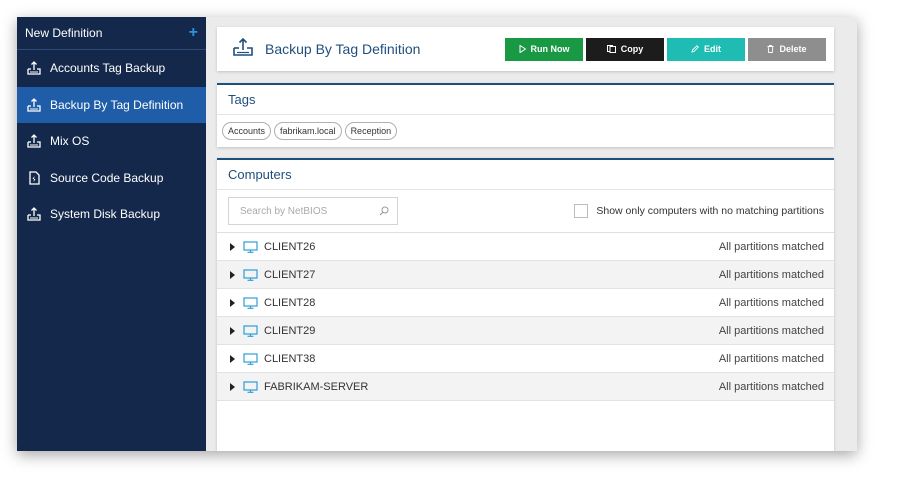 This screenshot has width=905, height=499. I want to click on run-now-label: Run Now, so click(550, 49).